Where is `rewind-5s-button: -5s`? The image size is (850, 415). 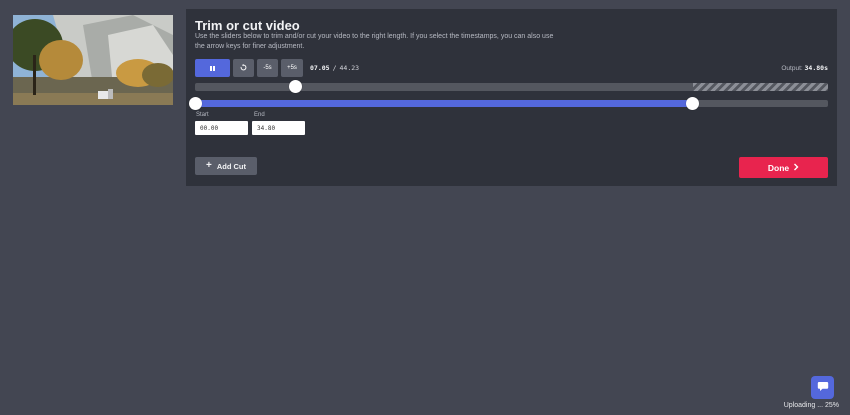 rewind-5s-button: -5s is located at coordinates (267, 68).